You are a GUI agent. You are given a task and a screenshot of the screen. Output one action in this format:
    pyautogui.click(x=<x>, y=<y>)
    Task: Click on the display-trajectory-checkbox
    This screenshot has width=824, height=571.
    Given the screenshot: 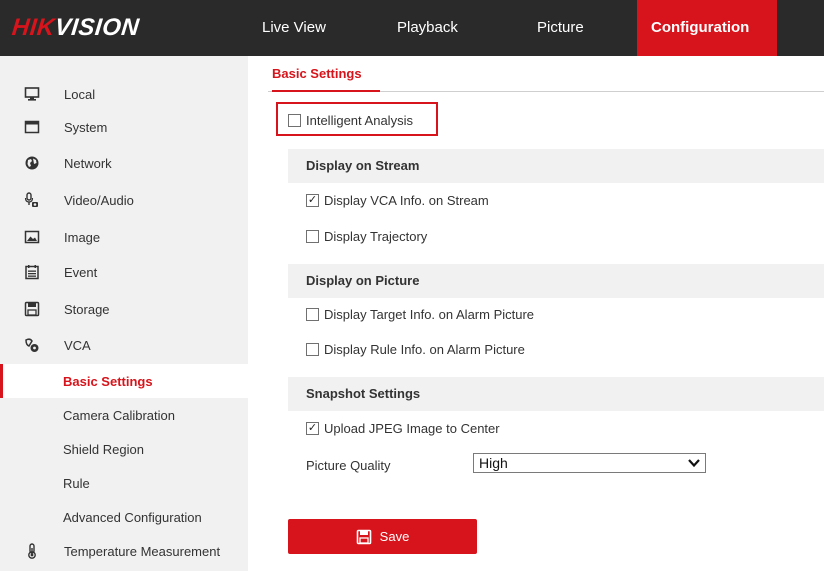 What is the action you would take?
    pyautogui.click(x=312, y=236)
    